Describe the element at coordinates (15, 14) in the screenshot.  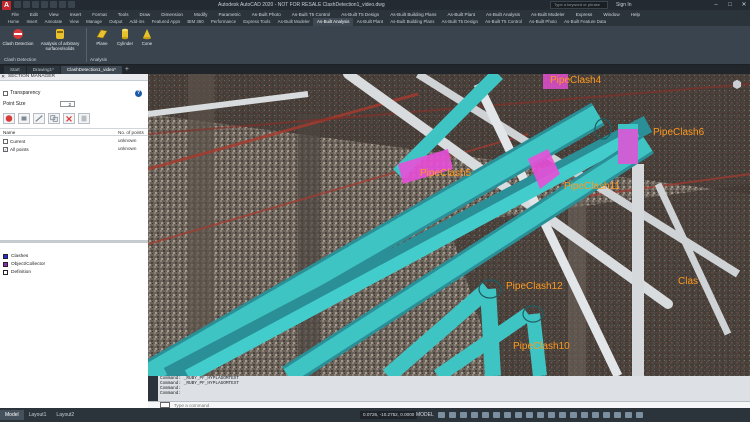
I see `menu-file: File` at that location.